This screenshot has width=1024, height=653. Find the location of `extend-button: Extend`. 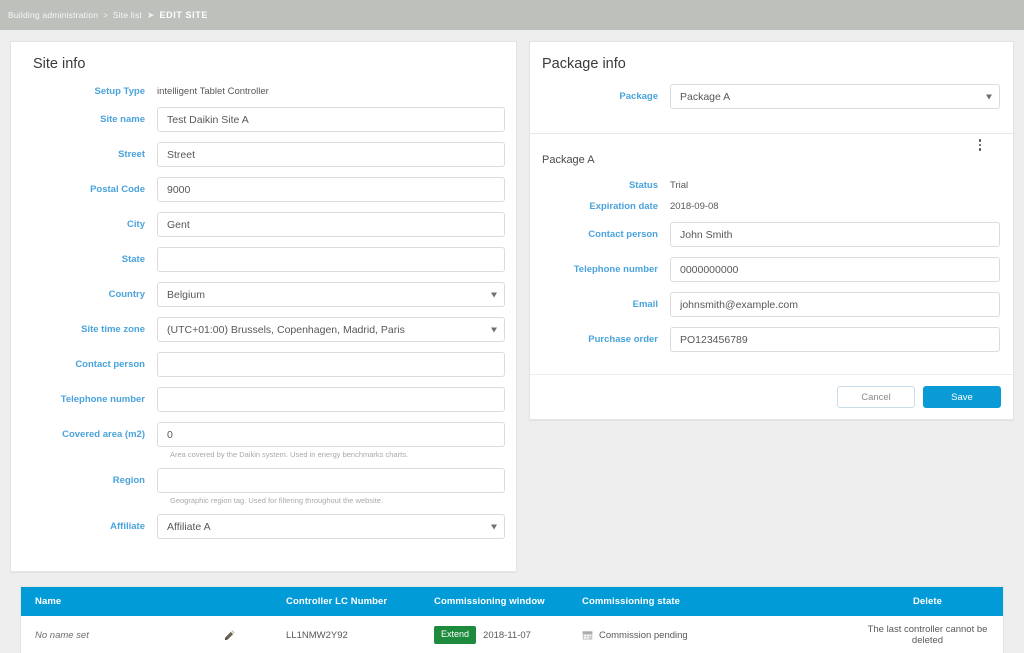

extend-button: Extend is located at coordinates (455, 635).